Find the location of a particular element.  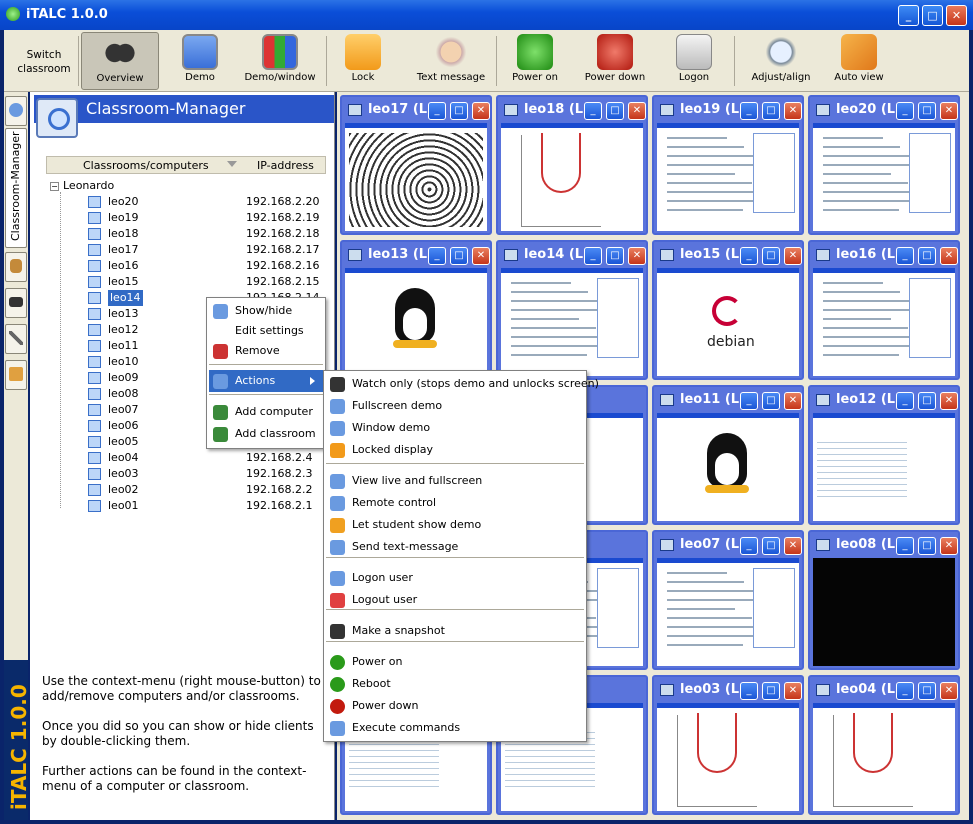

maximize-button: □ is located at coordinates (932, 15).